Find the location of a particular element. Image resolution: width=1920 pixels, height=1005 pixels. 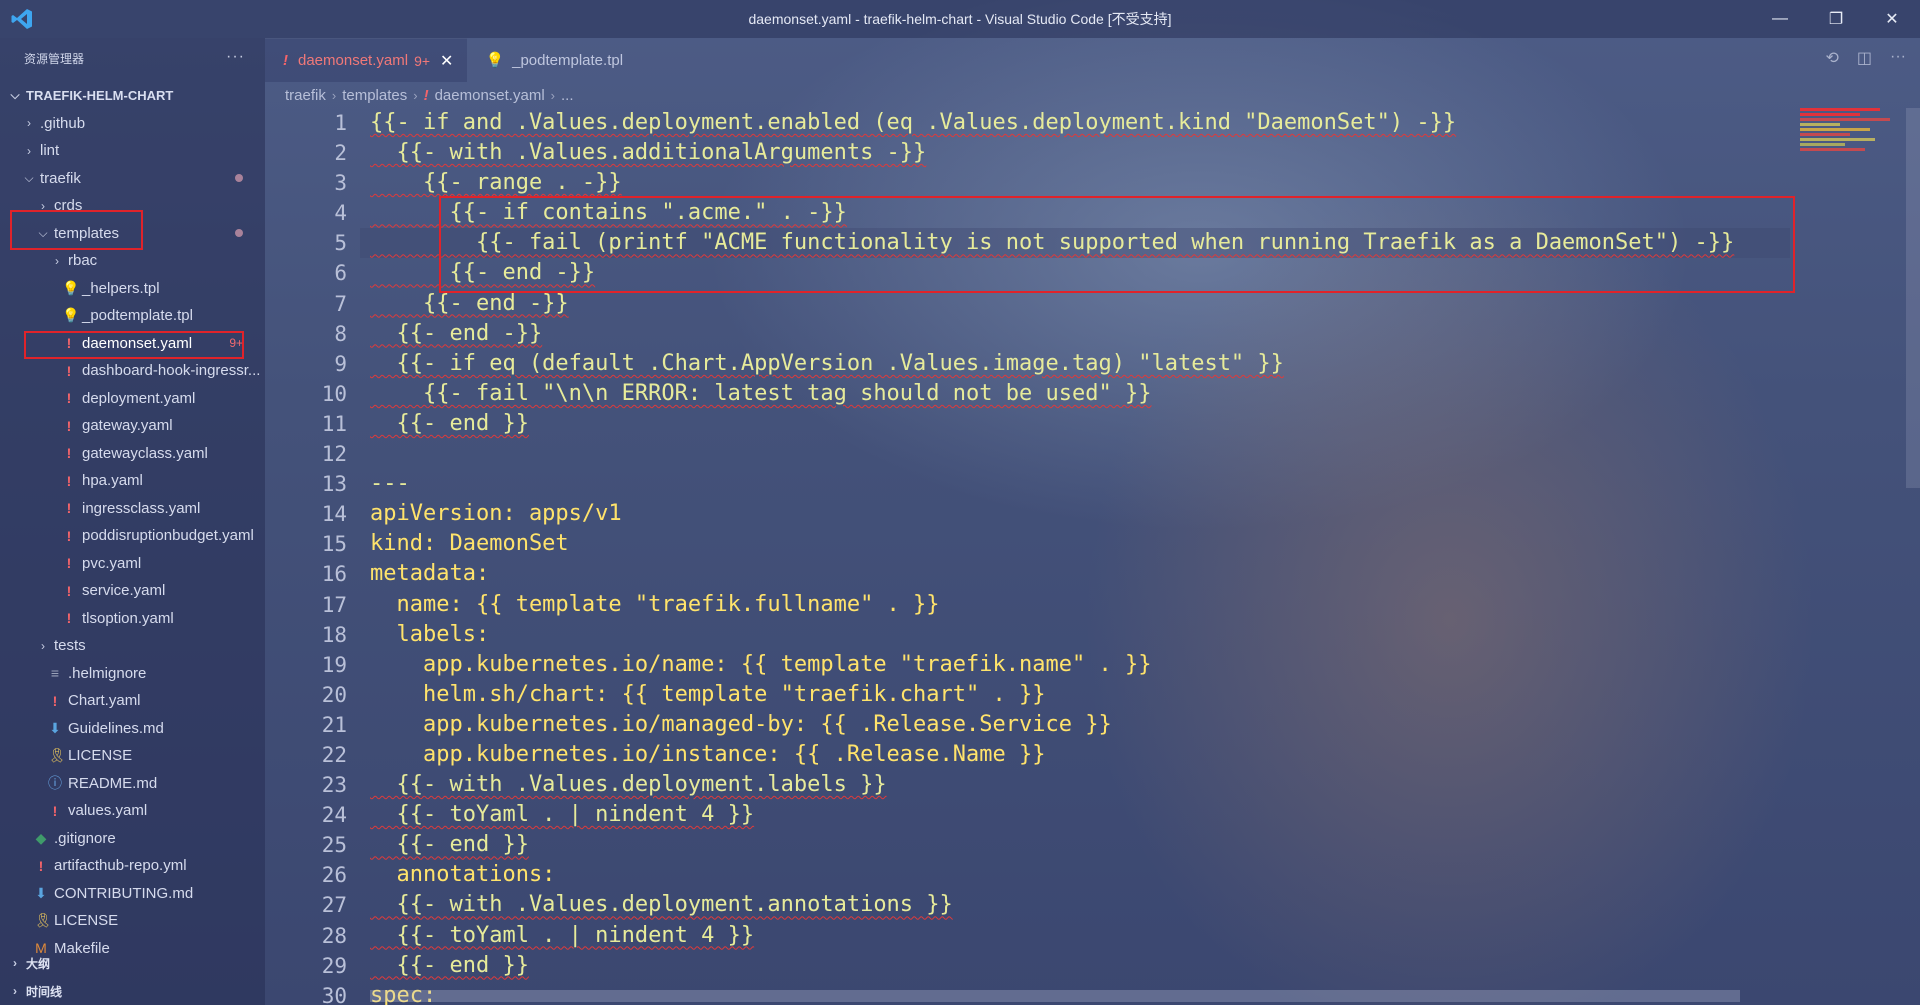

tree-item-label: tlsoption.yaml is located at coordinates (128, 618).